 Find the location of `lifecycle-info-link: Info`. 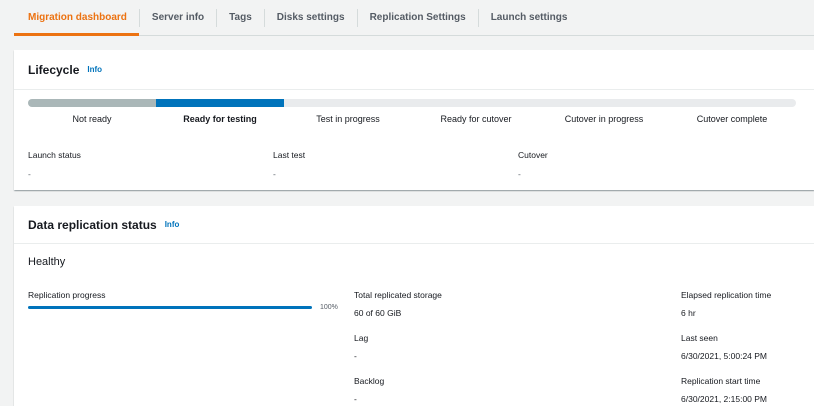

lifecycle-info-link: Info is located at coordinates (94, 69).